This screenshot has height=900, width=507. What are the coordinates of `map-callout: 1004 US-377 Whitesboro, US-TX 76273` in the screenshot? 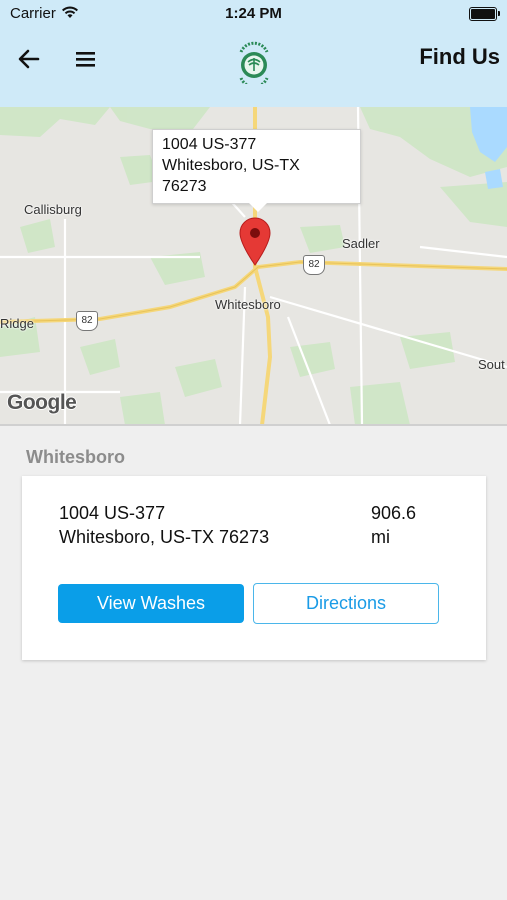 It's located at (256, 170).